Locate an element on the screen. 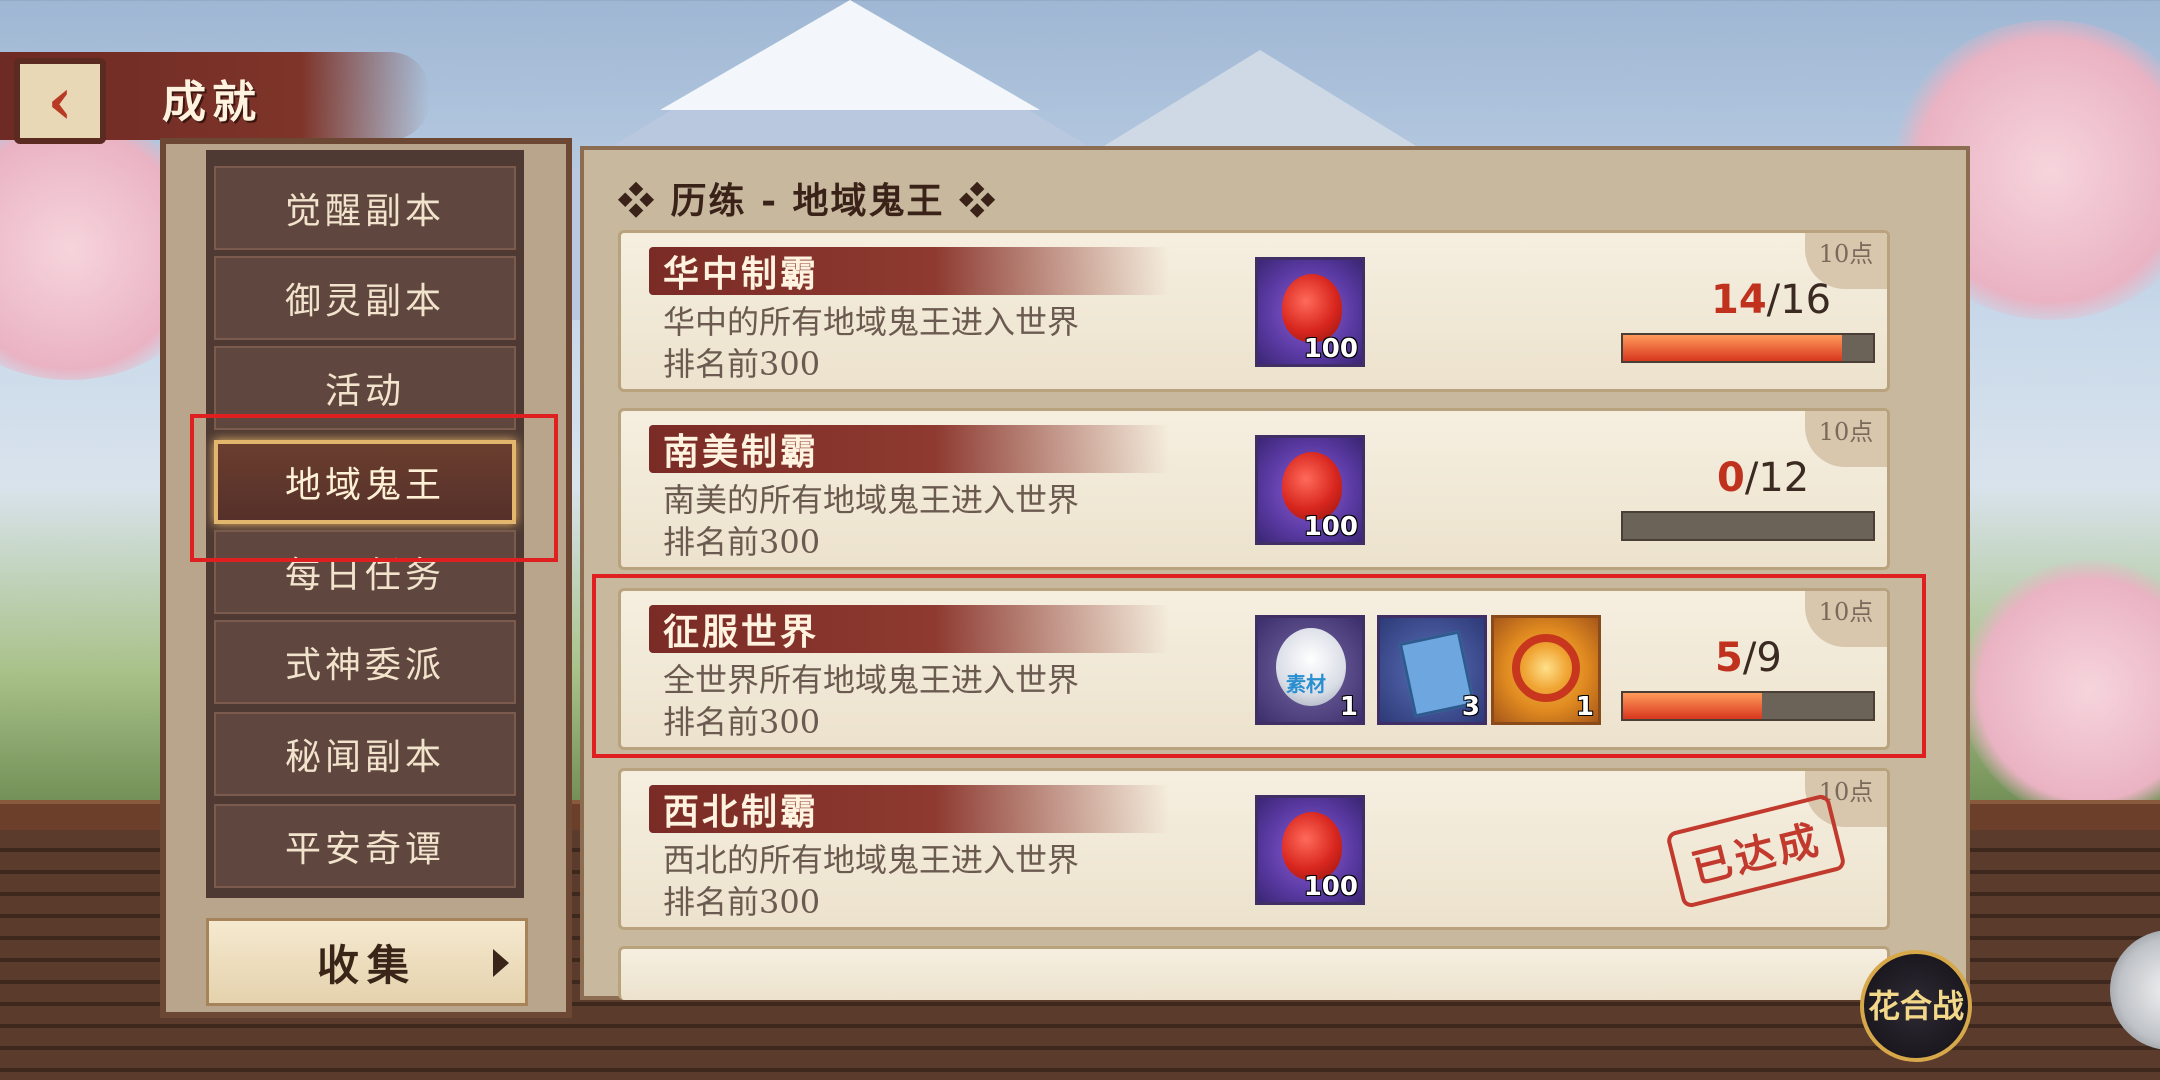  progress-text: 14/16 is located at coordinates (1771, 300).